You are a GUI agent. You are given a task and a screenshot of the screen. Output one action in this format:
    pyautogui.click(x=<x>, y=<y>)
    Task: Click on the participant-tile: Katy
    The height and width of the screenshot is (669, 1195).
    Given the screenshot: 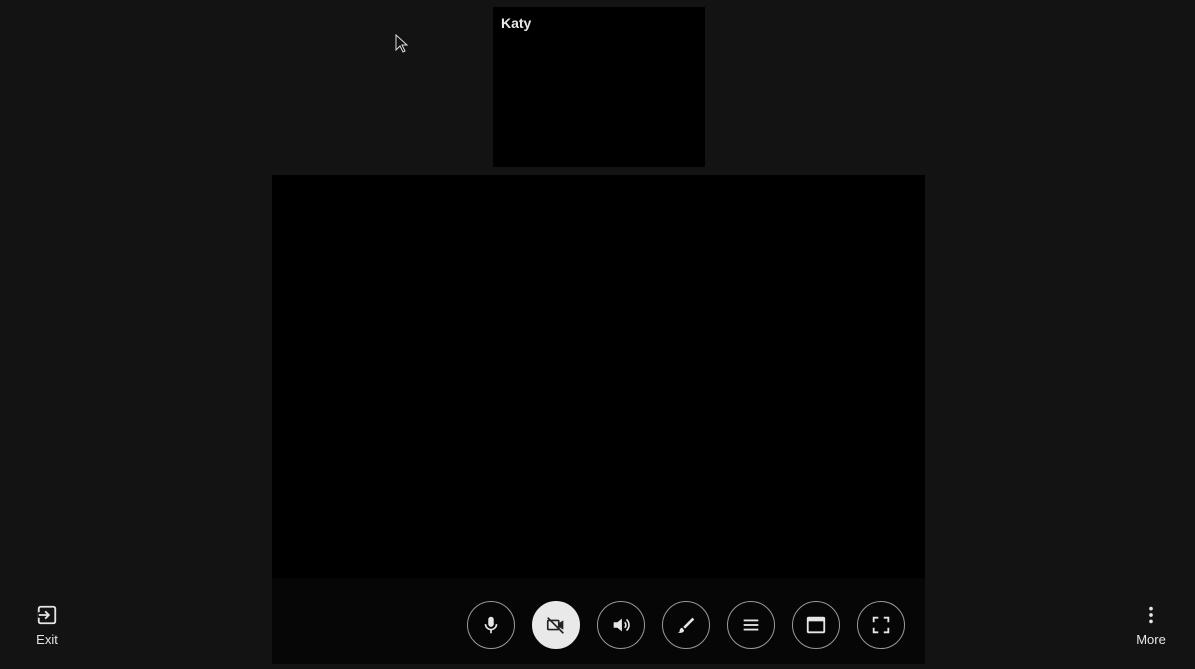 What is the action you would take?
    pyautogui.click(x=599, y=87)
    